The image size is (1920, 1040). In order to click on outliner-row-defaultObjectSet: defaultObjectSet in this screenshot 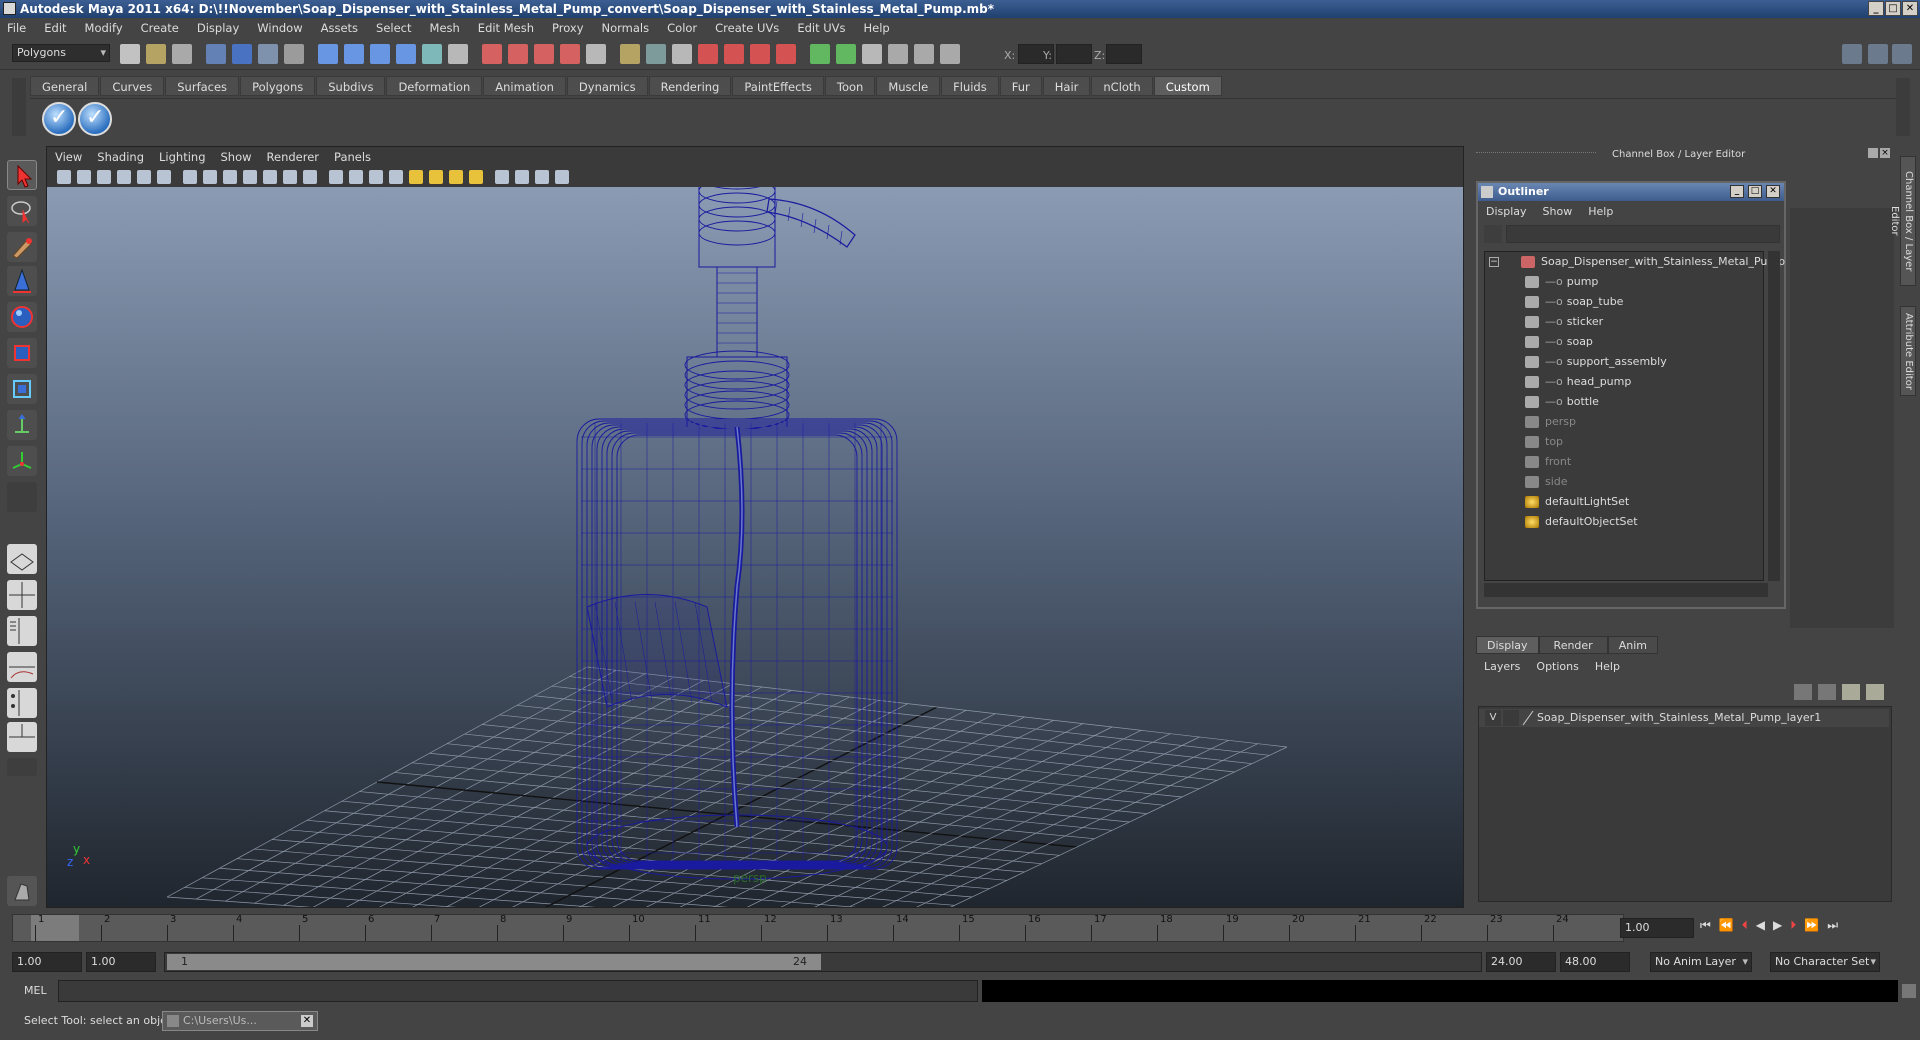, I will do `click(1581, 522)`.